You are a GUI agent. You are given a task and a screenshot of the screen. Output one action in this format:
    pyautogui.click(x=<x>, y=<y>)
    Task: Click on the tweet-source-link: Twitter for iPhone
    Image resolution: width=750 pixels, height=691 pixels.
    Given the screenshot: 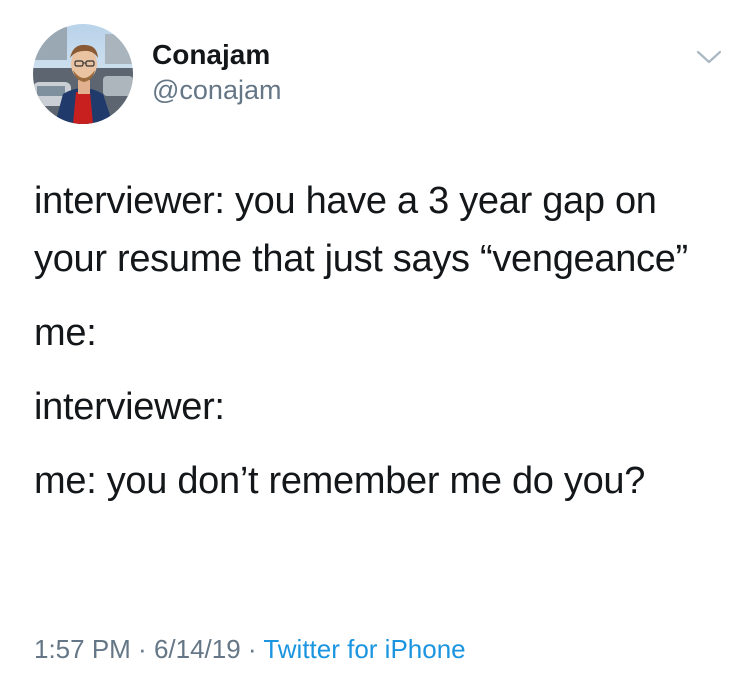 What is the action you would take?
    pyautogui.click(x=364, y=649)
    